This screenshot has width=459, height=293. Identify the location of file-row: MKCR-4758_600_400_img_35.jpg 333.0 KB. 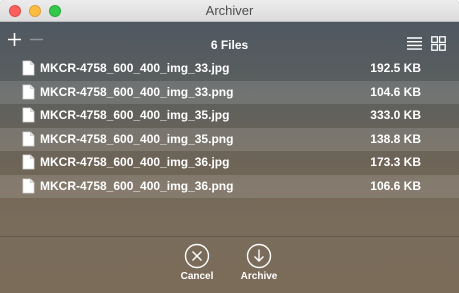
(229, 116).